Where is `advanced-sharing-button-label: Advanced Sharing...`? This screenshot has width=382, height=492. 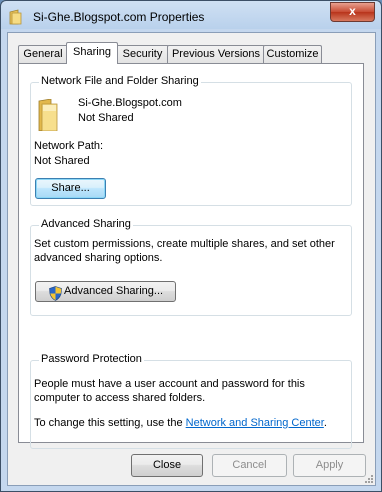
advanced-sharing-button-label: Advanced Sharing... is located at coordinates (114, 291).